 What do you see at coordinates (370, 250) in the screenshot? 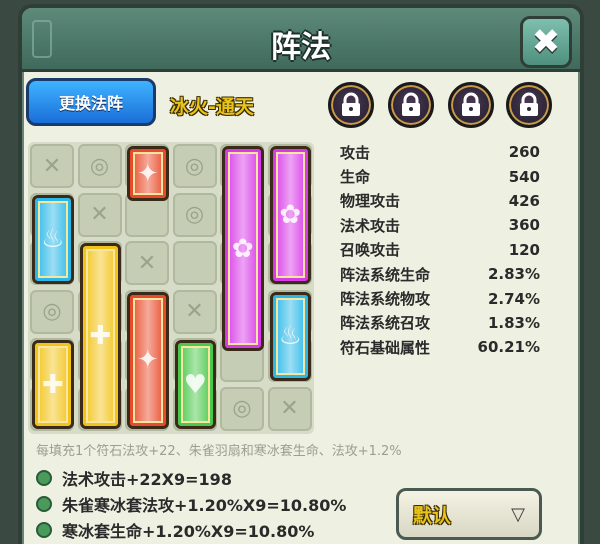
I see `stat-label: 召唤攻击` at bounding box center [370, 250].